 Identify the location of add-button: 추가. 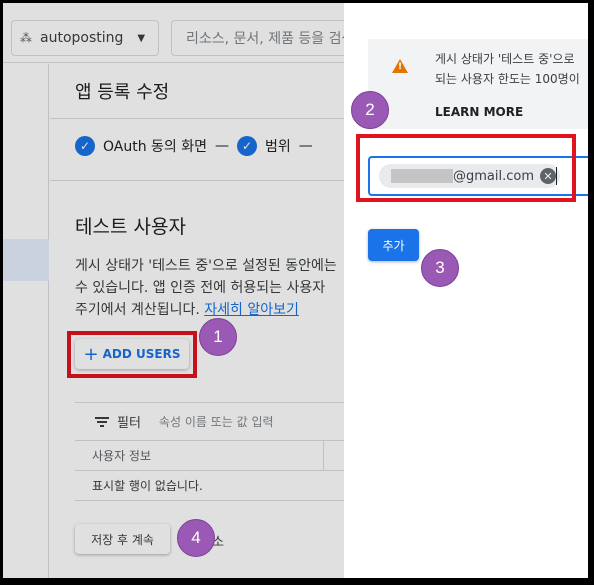
(393, 245).